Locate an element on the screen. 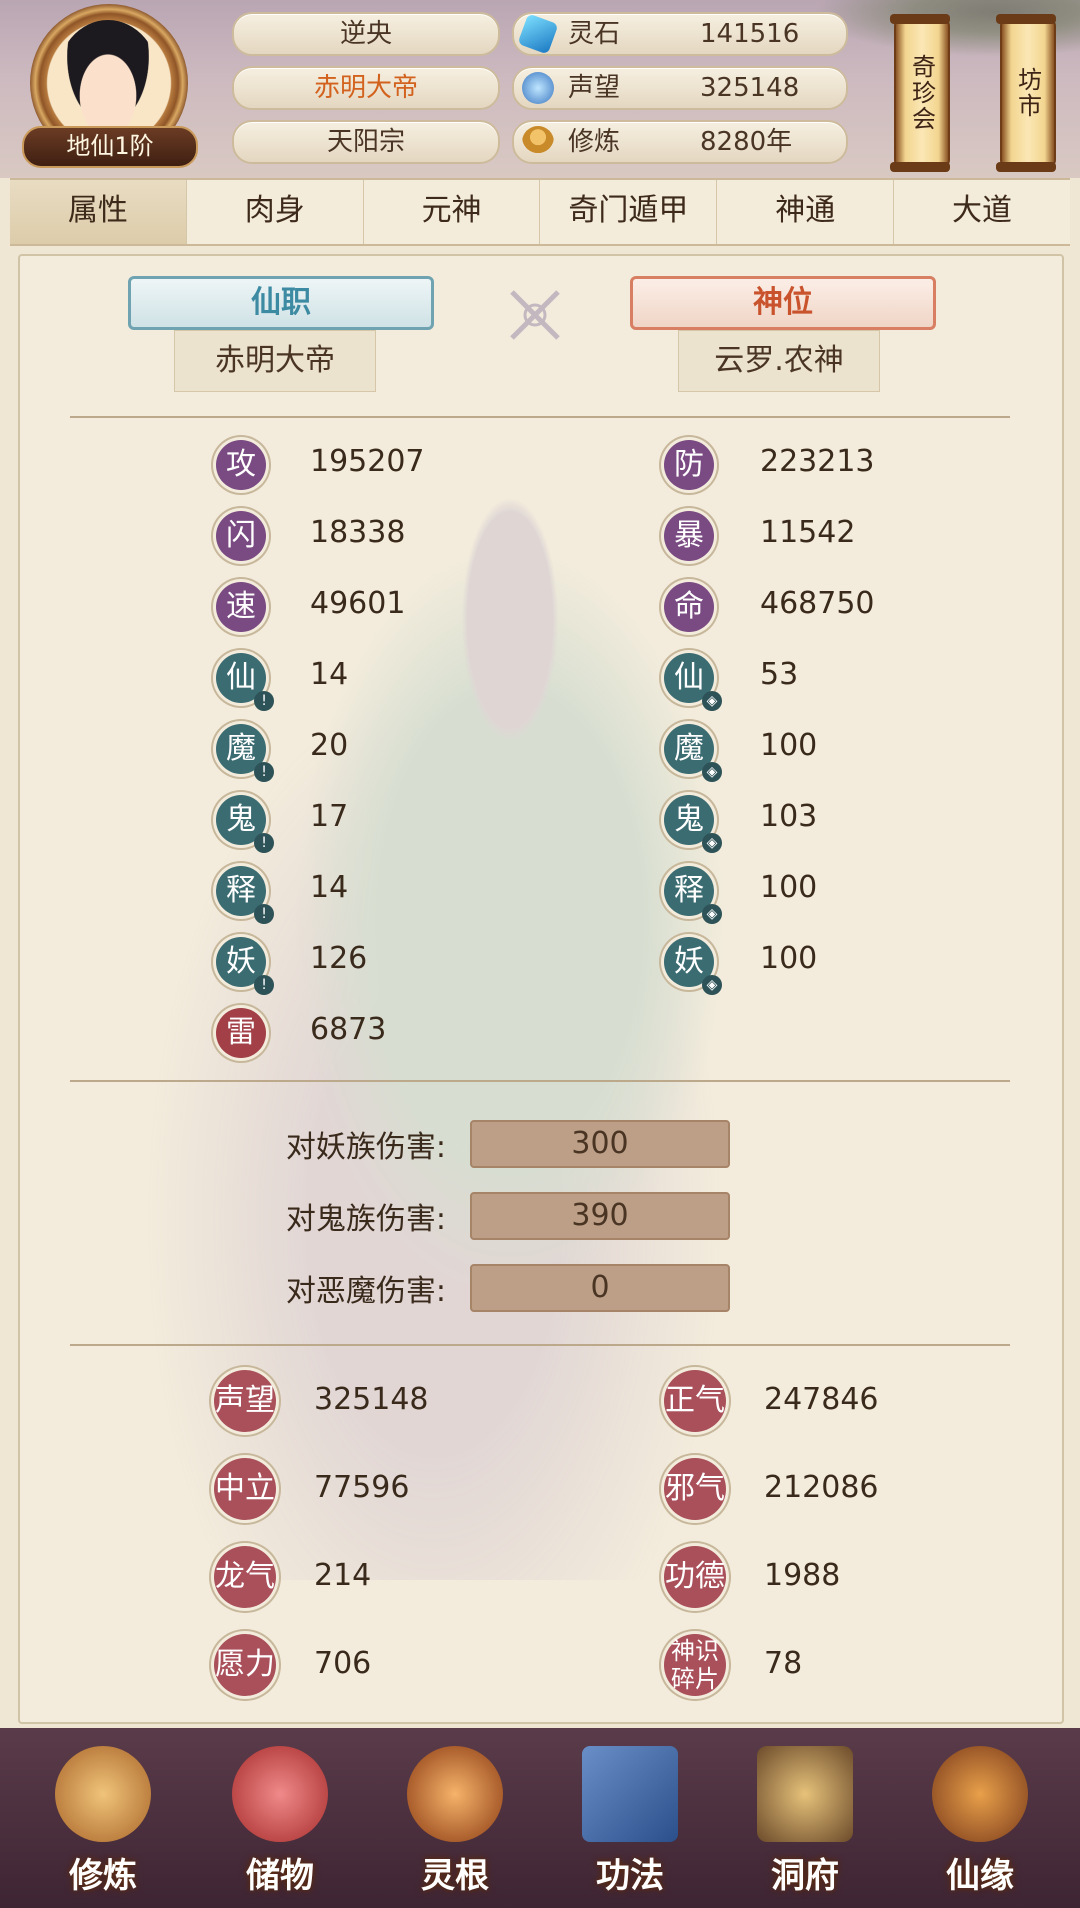 The width and height of the screenshot is (1080, 1908). stat-badge: 仙 ◈ is located at coordinates (693, 682).